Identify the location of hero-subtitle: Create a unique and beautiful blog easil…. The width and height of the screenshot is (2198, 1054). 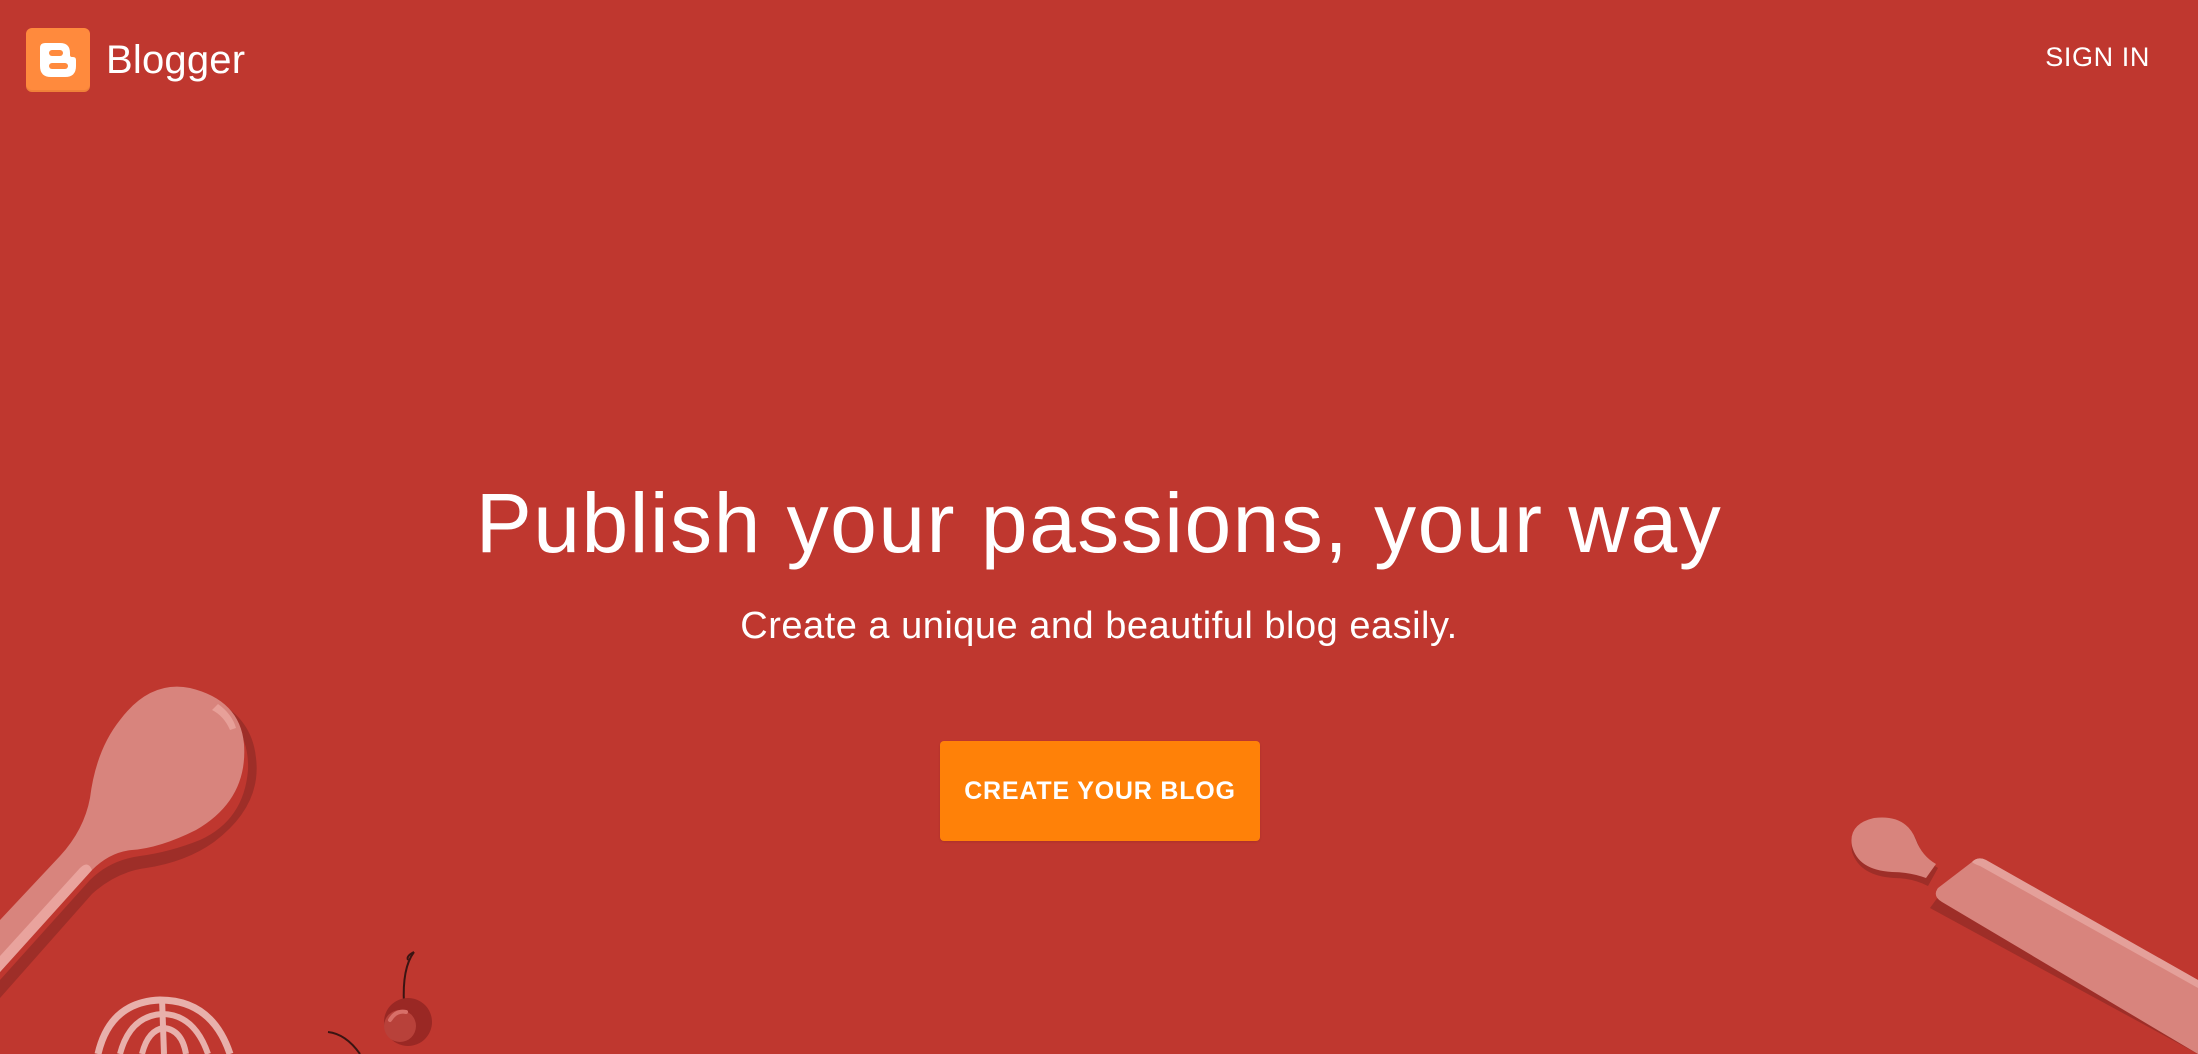
(1099, 626).